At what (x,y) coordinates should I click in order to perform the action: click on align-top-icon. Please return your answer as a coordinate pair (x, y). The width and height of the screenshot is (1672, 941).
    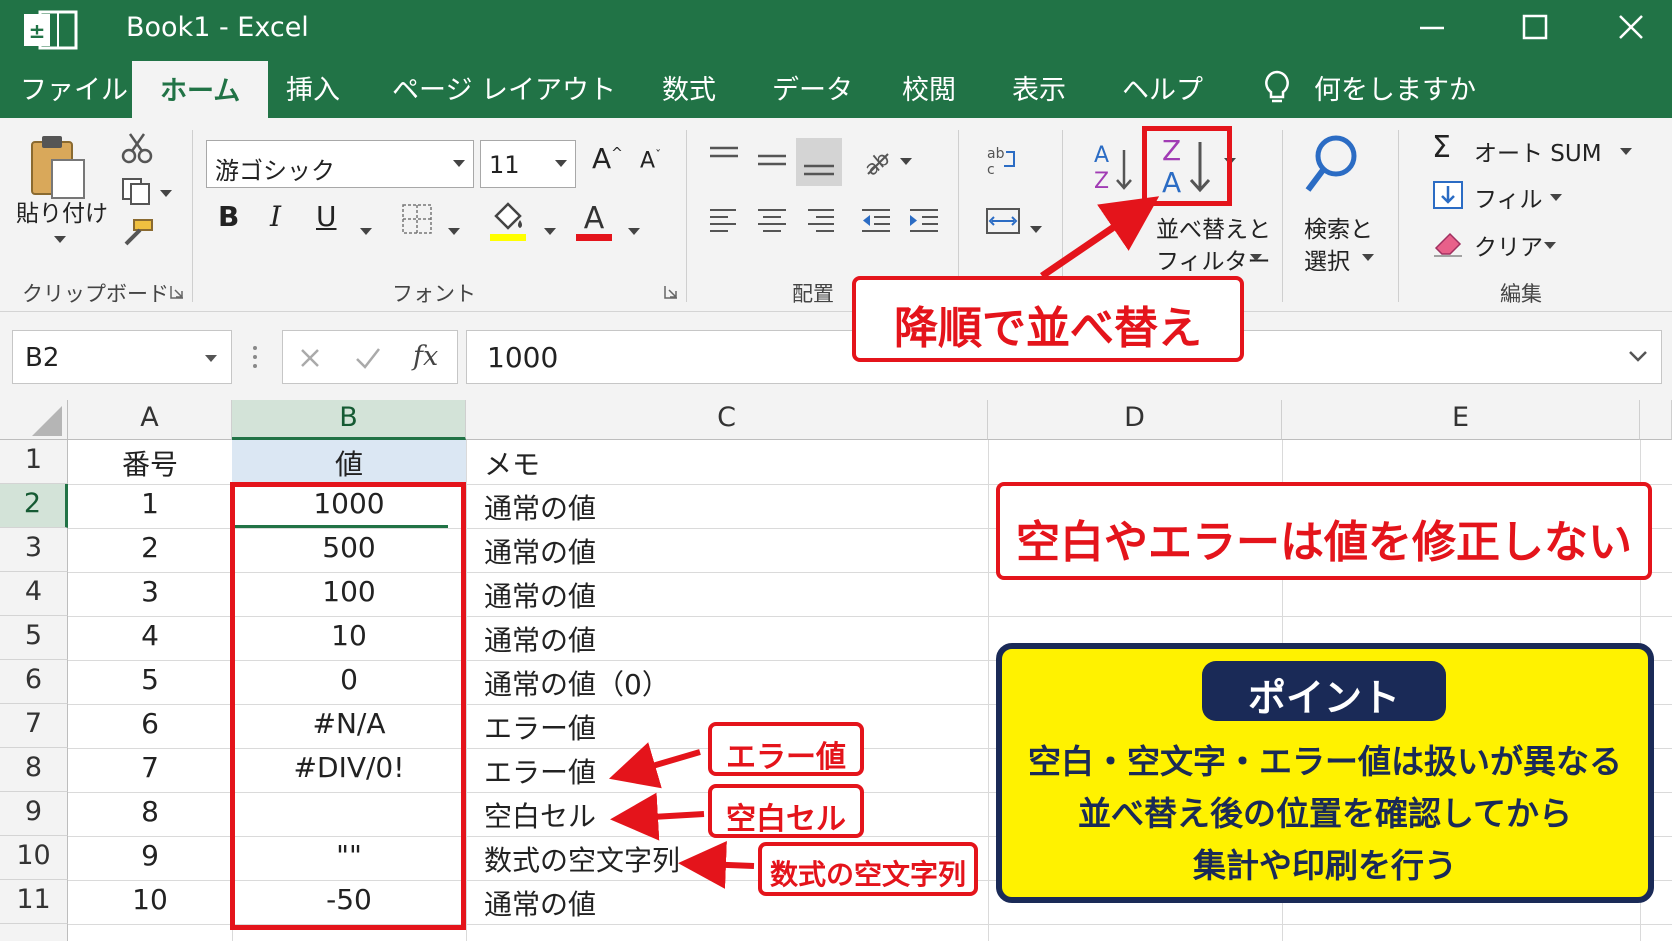
    Looking at the image, I should click on (724, 160).